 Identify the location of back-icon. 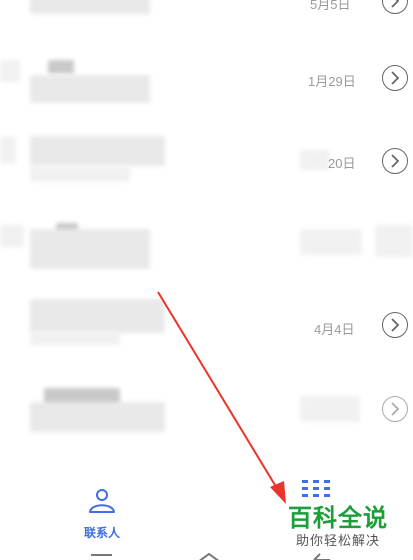
(322, 556).